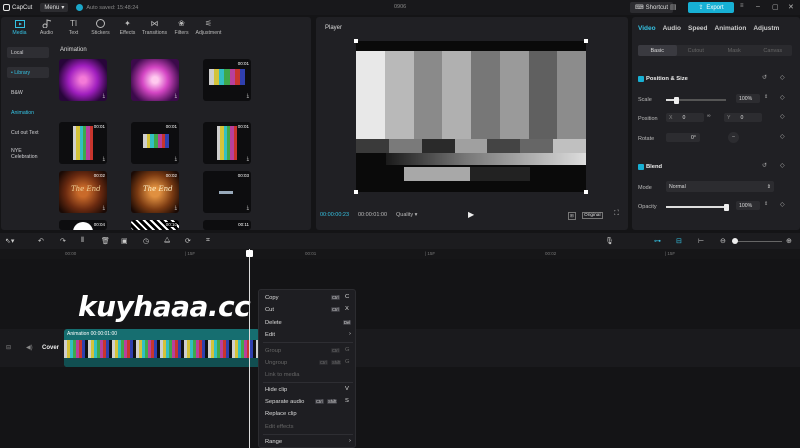 Image resolution: width=800 pixels, height=448 pixels. I want to click on cover-button: Cover, so click(50, 348).